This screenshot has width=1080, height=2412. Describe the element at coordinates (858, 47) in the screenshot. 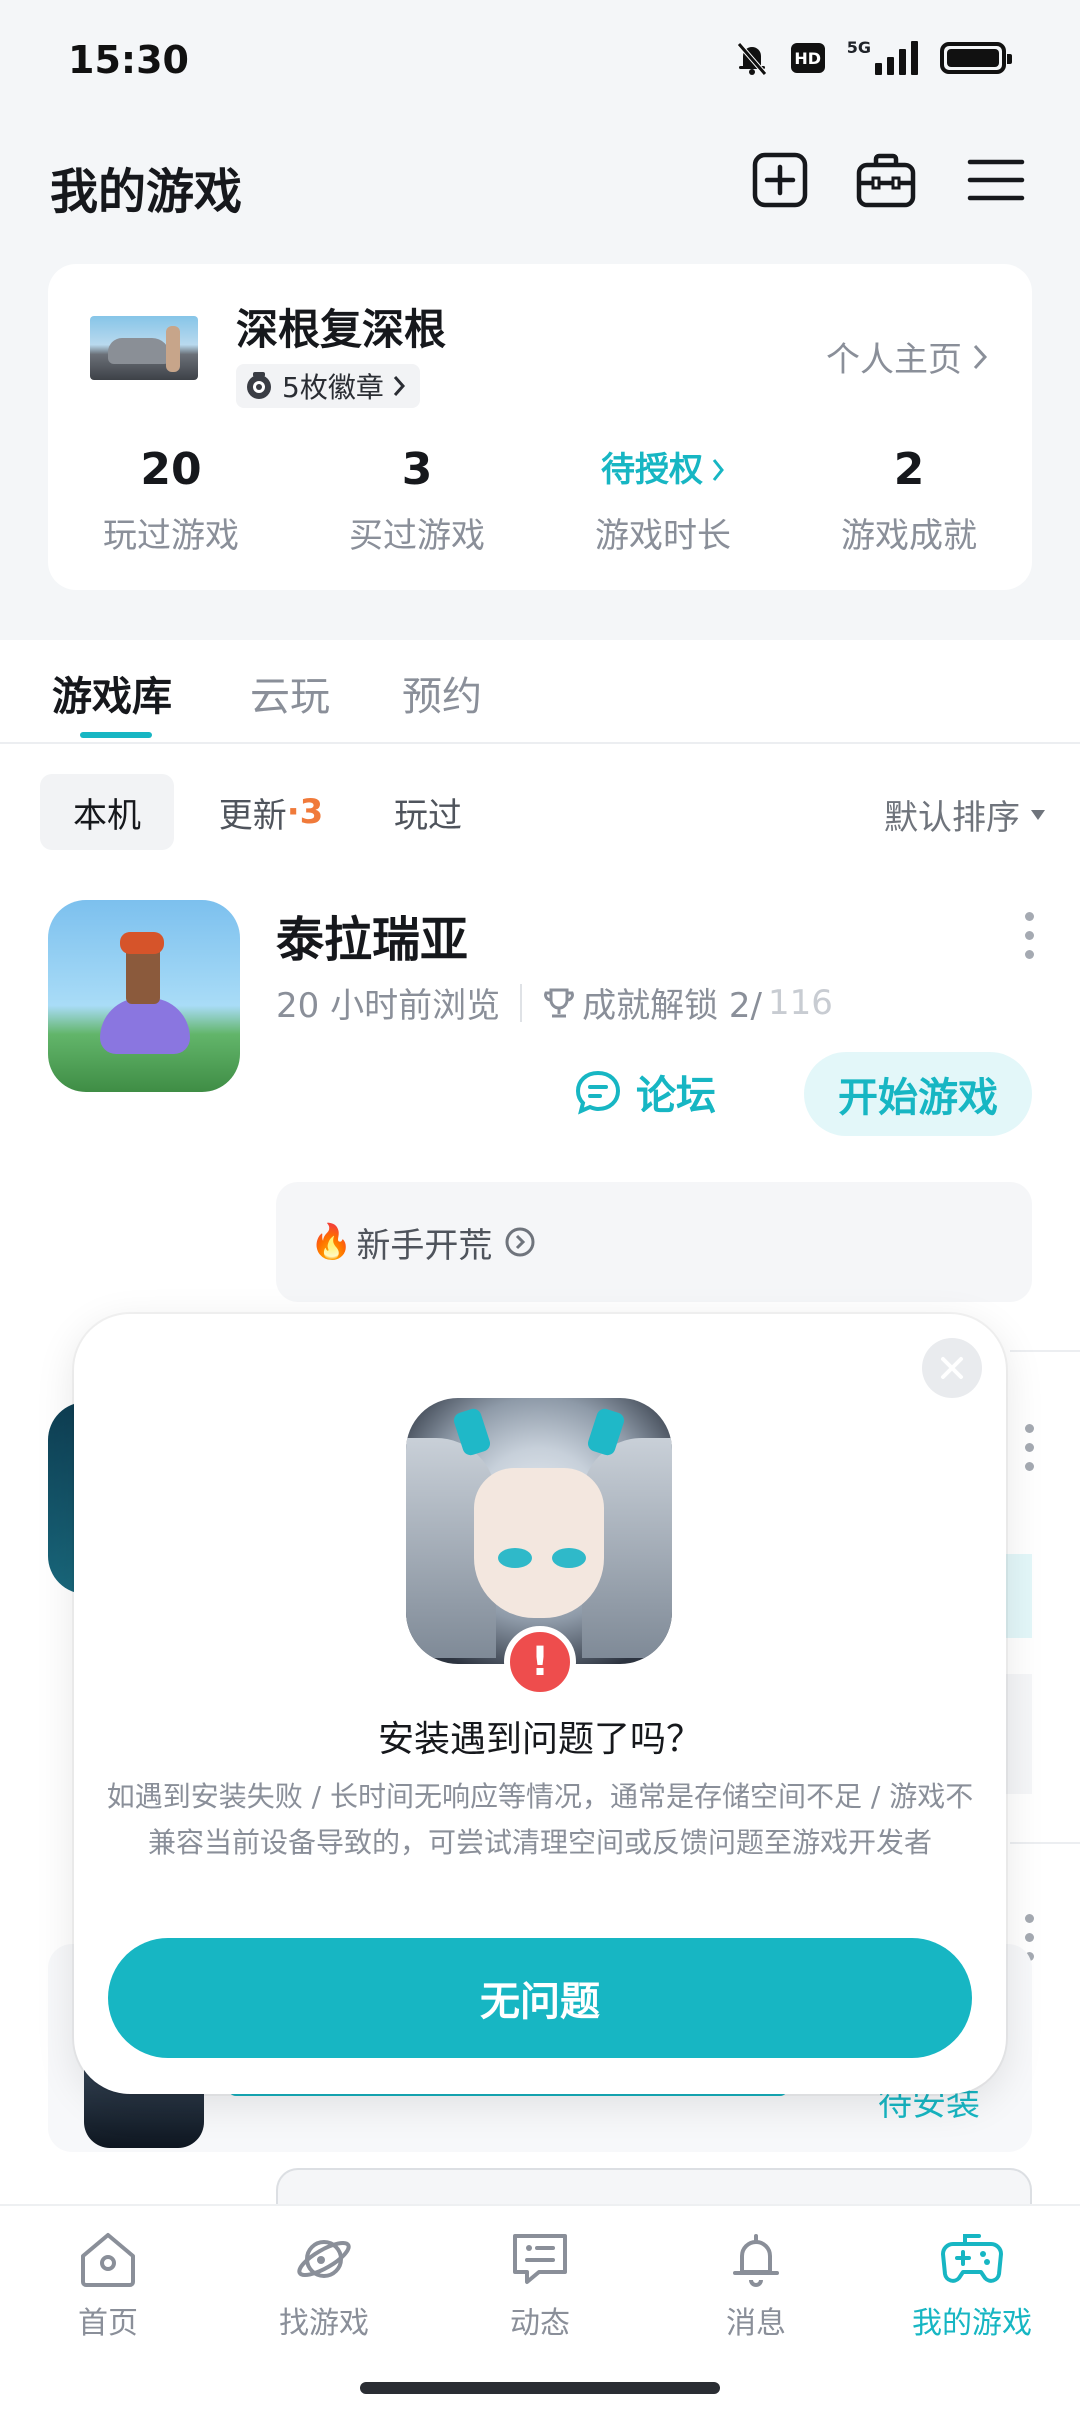

I see `network-label: 5G` at that location.